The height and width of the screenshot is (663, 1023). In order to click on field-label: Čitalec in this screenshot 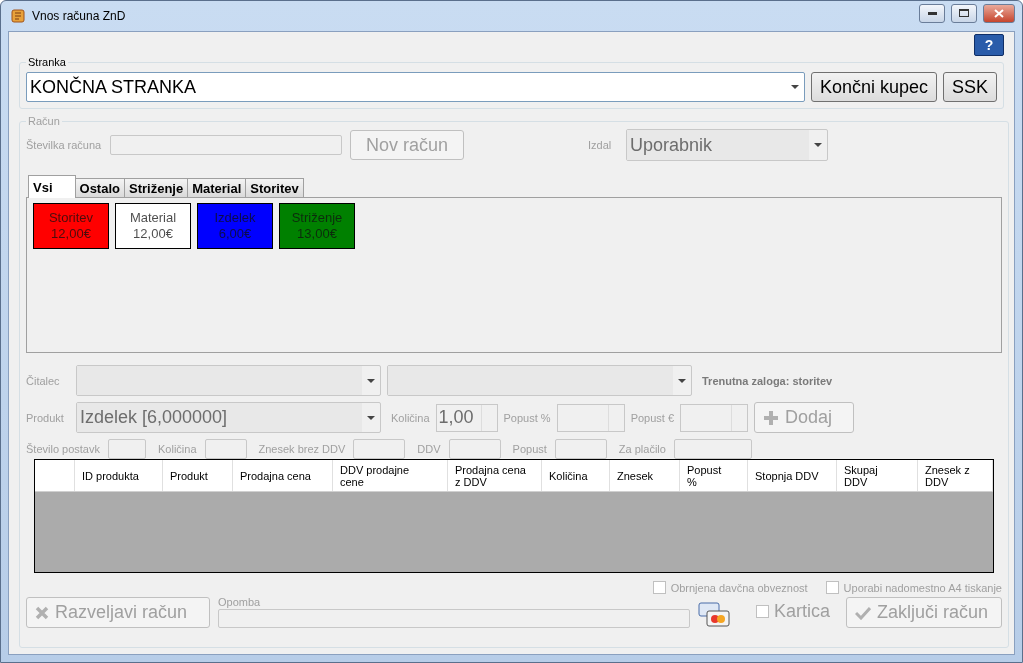, I will do `click(43, 380)`.